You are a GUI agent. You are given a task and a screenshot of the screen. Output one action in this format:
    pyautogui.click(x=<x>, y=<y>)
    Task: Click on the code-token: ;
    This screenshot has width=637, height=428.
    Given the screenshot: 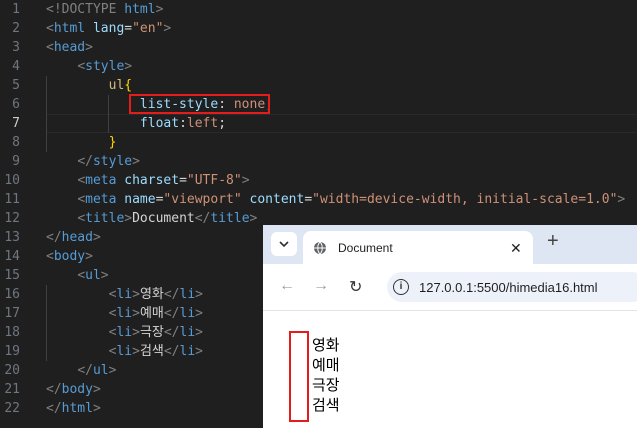 What is the action you would take?
    pyautogui.click(x=222, y=123)
    